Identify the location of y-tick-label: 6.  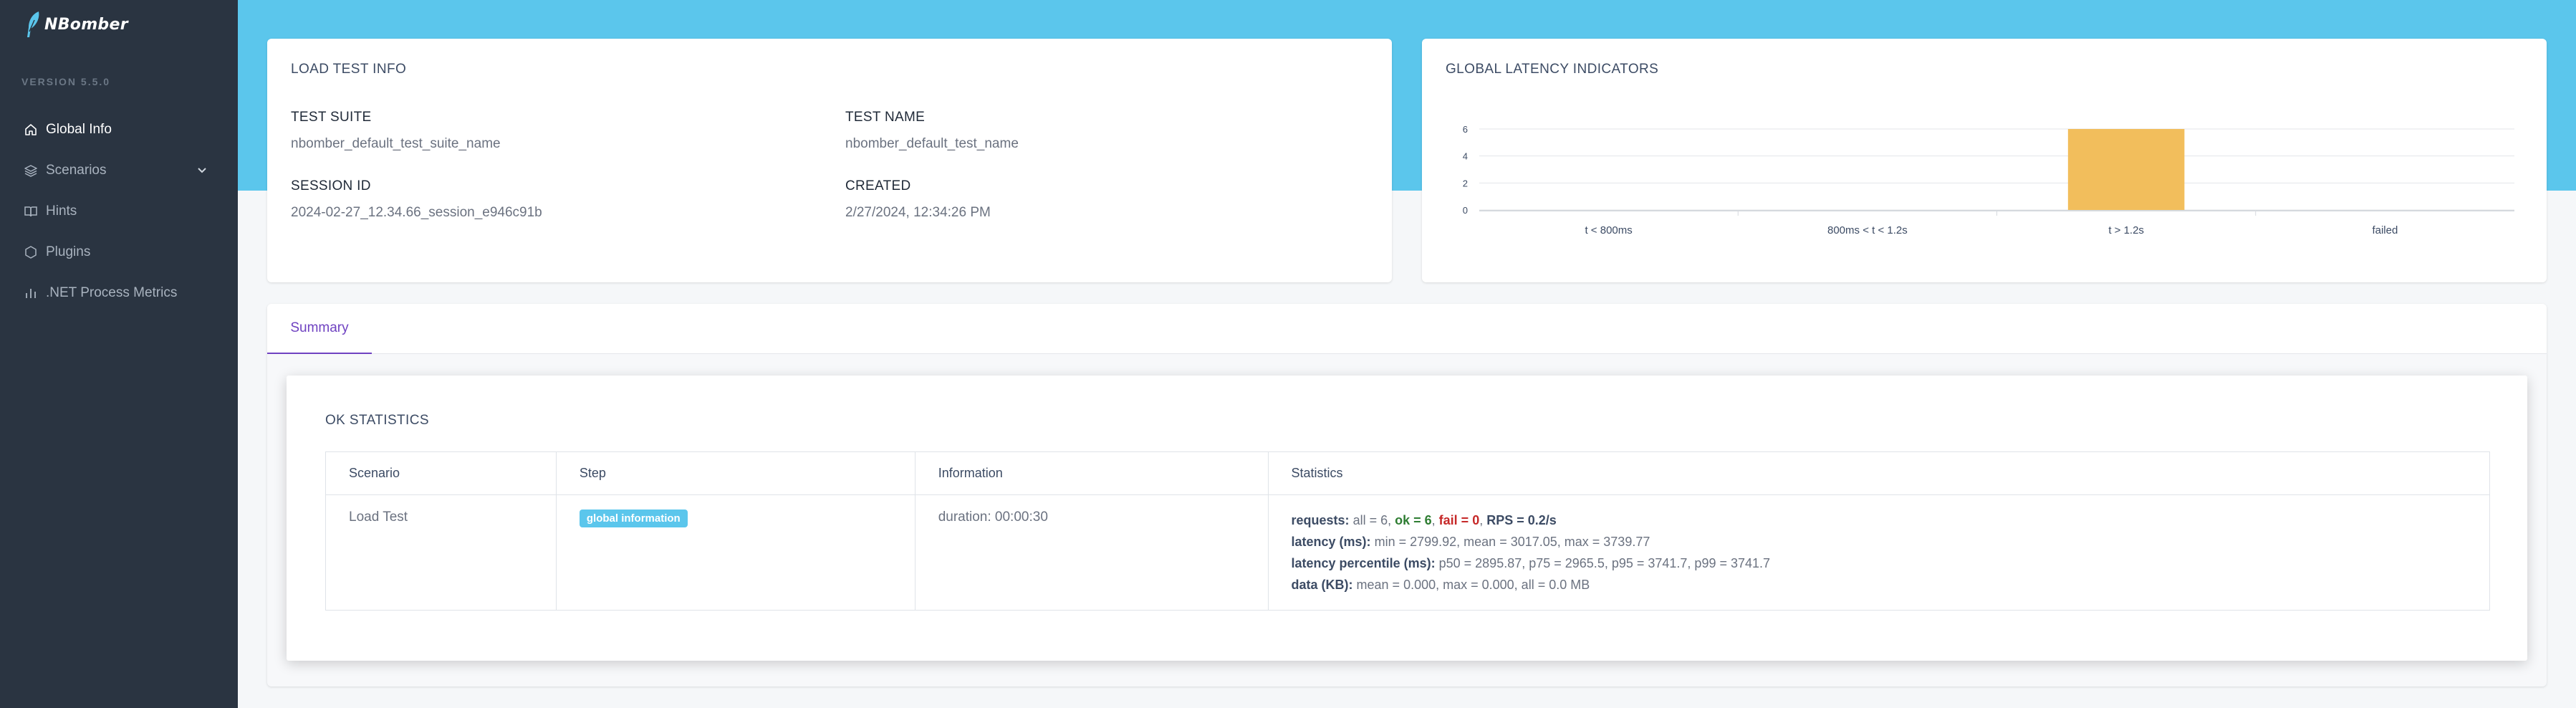
(1466, 129).